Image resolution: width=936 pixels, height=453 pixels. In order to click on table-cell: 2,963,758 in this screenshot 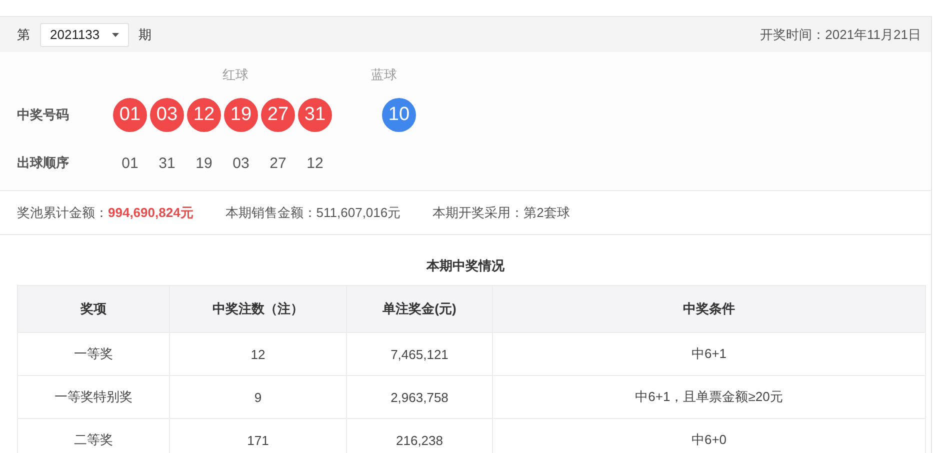, I will do `click(419, 397)`.